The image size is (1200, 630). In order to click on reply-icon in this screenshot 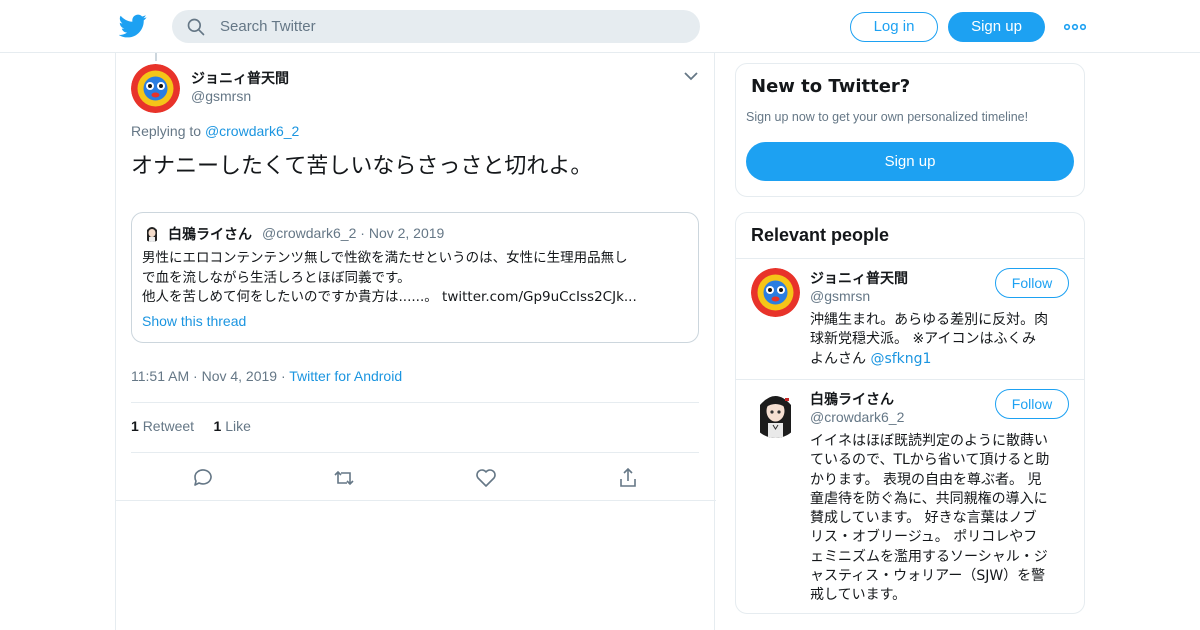, I will do `click(203, 478)`.